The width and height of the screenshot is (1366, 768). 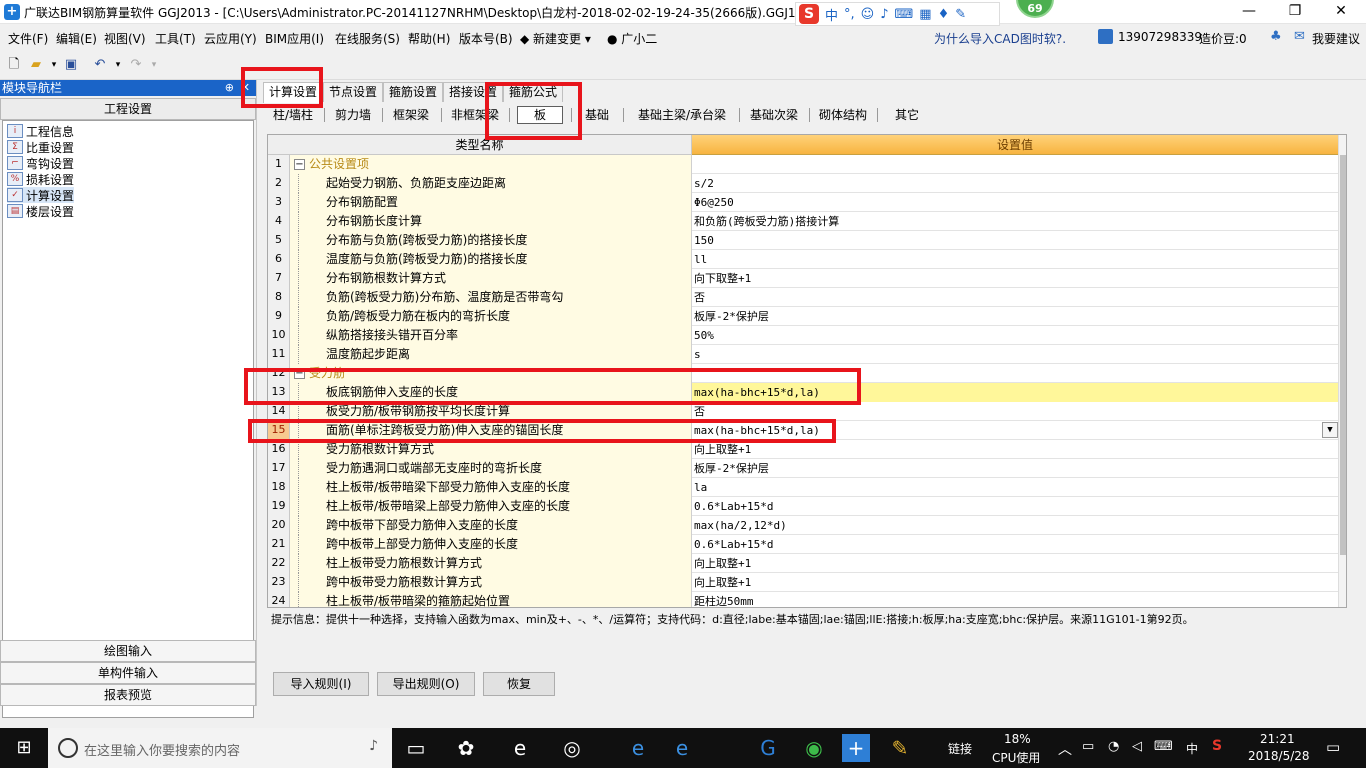 I want to click on row-name-cell: 柱上板带/板带暗梁上部受力筋伸入支座的长度, so click(x=491, y=506).